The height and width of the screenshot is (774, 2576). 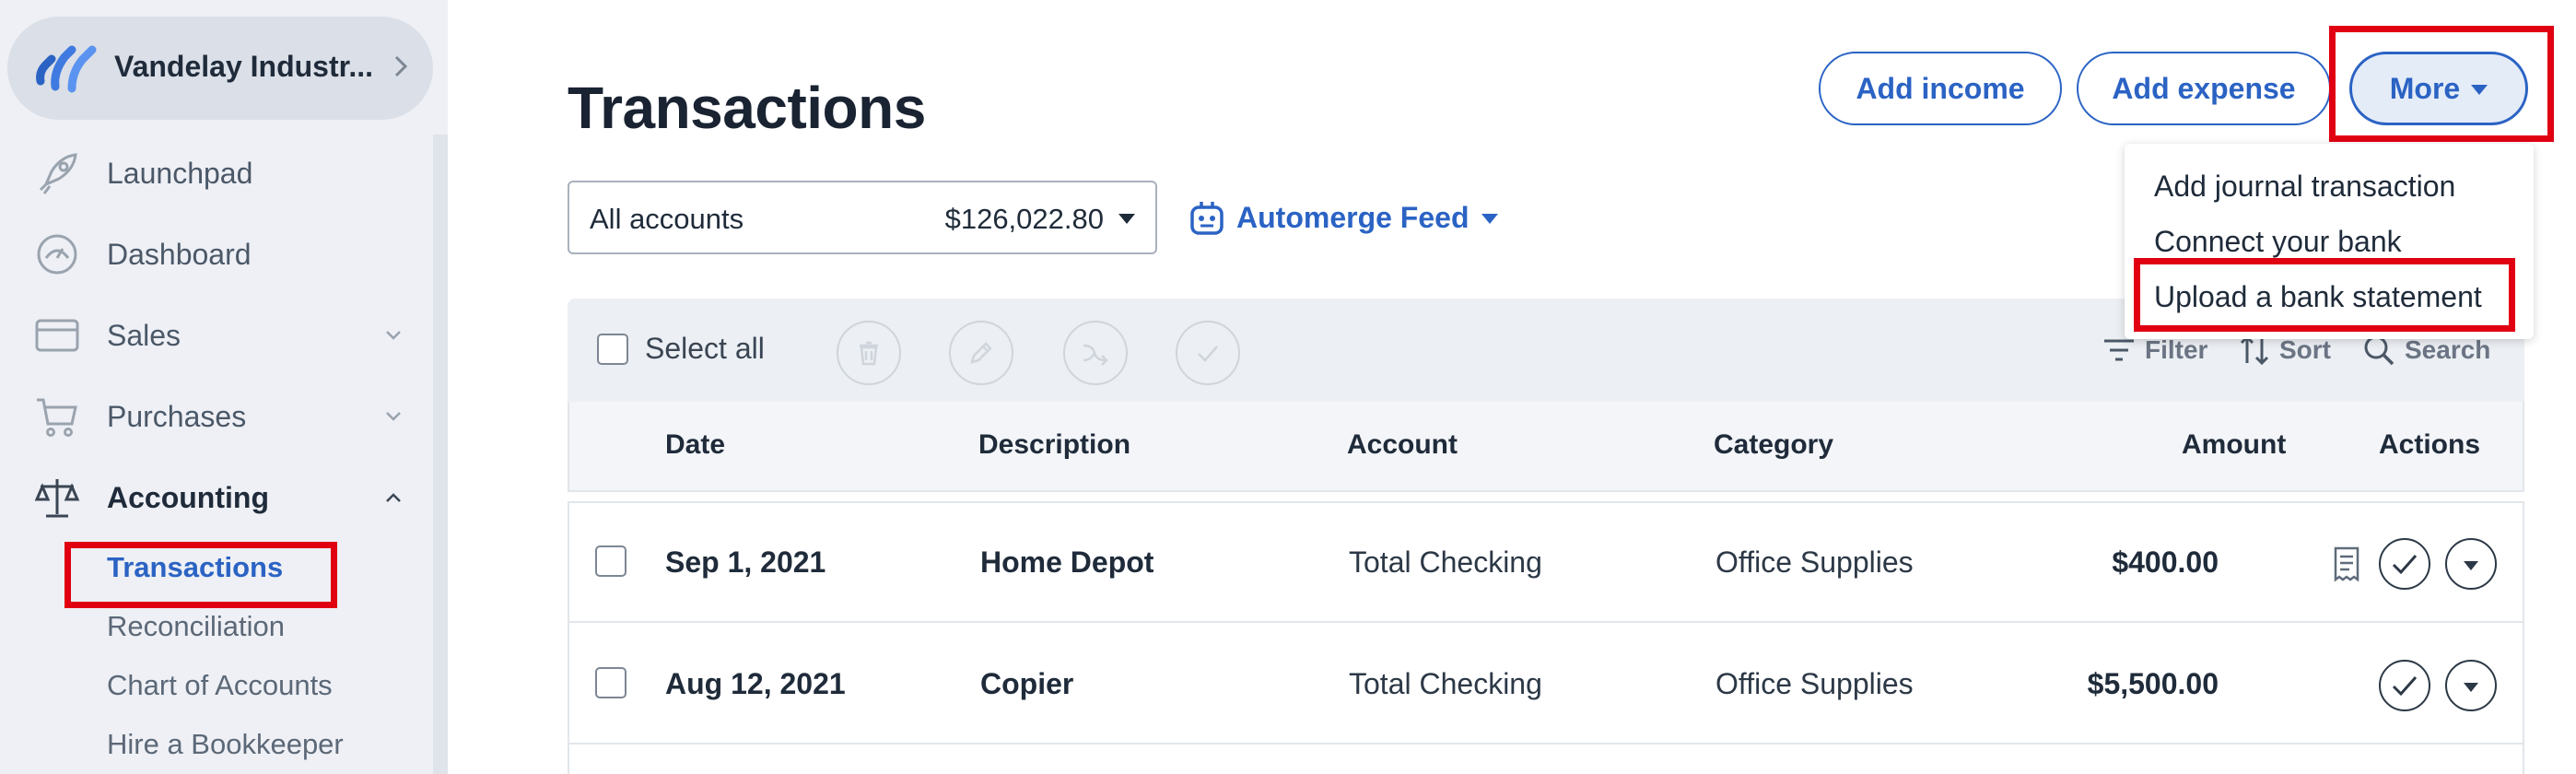 I want to click on select-all-checkbox, so click(x=612, y=349).